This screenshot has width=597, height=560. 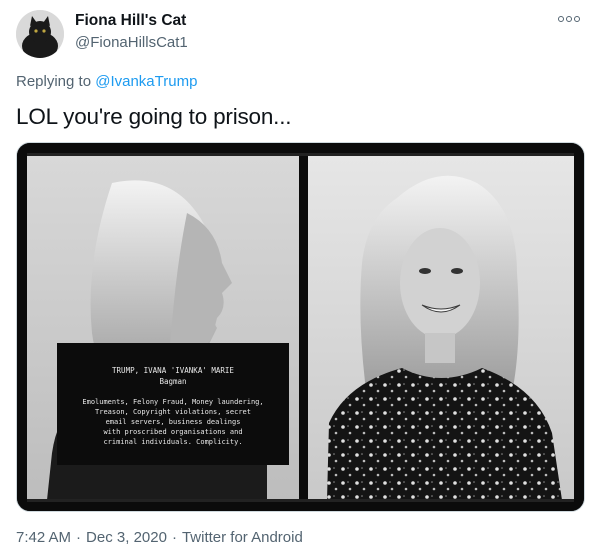 What do you see at coordinates (173, 422) in the screenshot?
I see `placard-charges-3: email servers, business dealings` at bounding box center [173, 422].